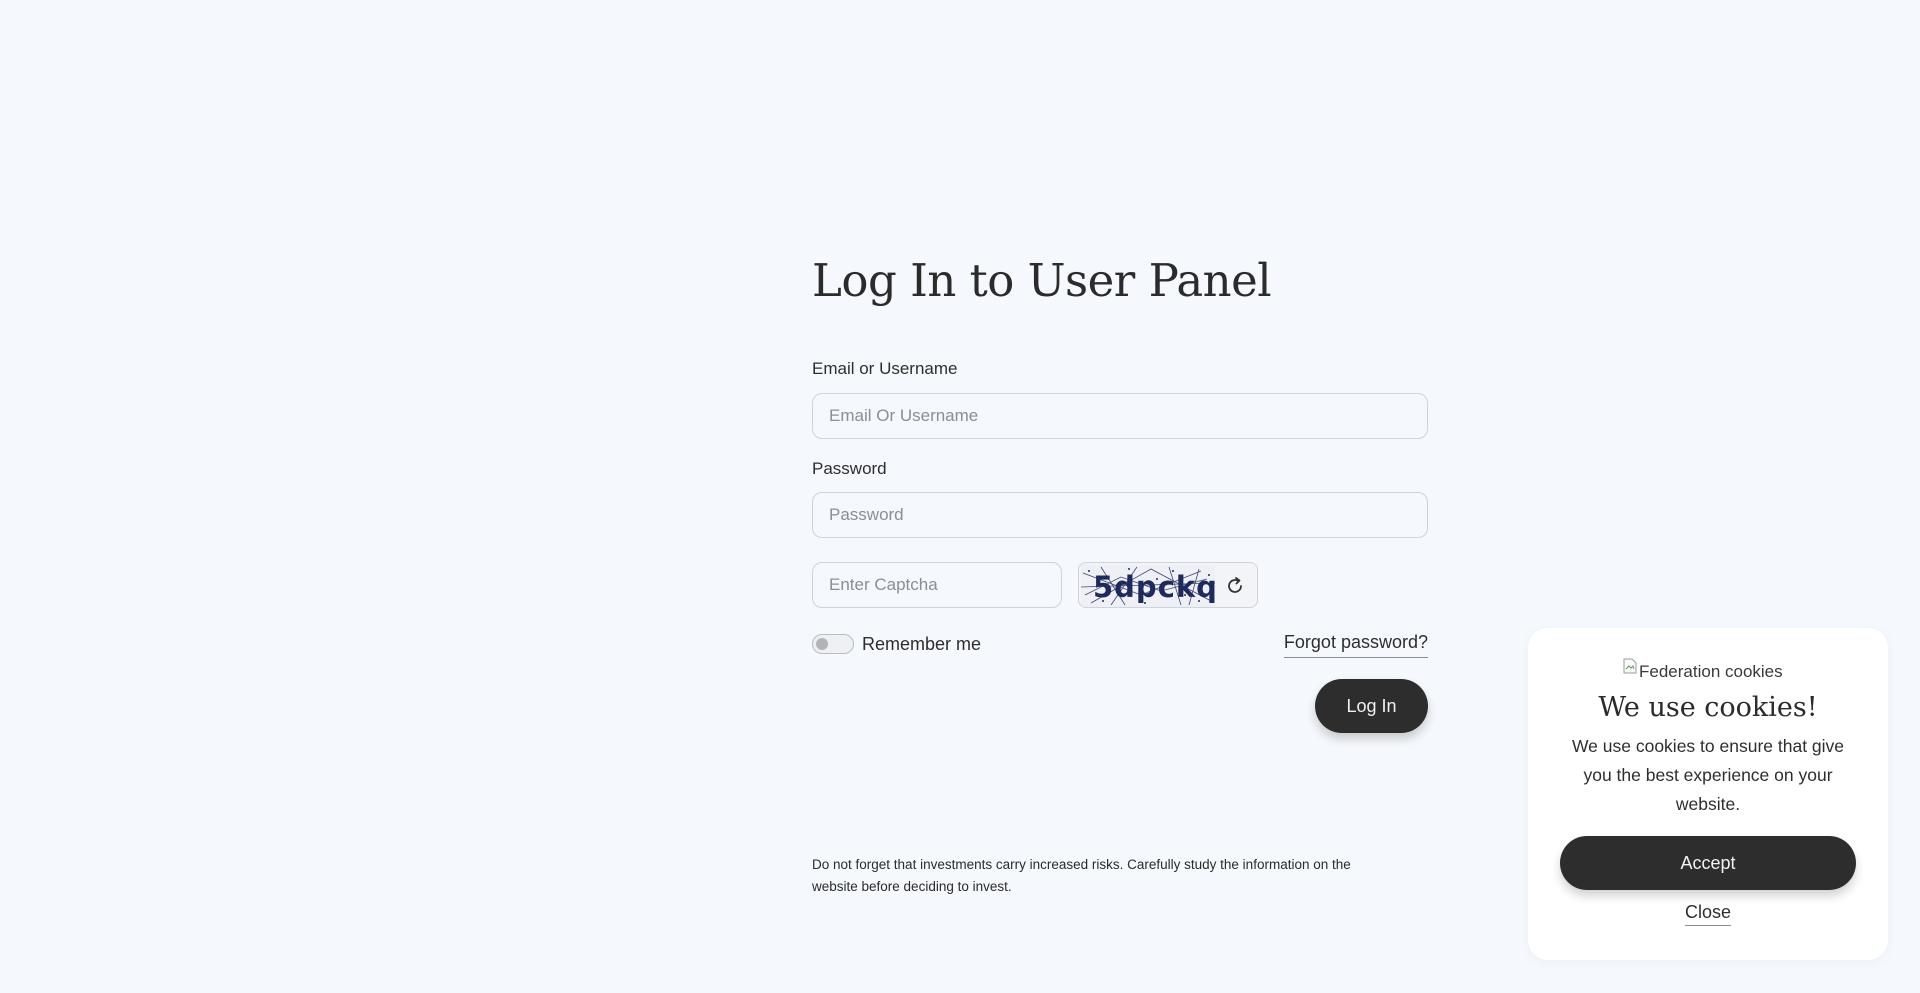 The image size is (1920, 993). I want to click on password-label: Password, so click(849, 468).